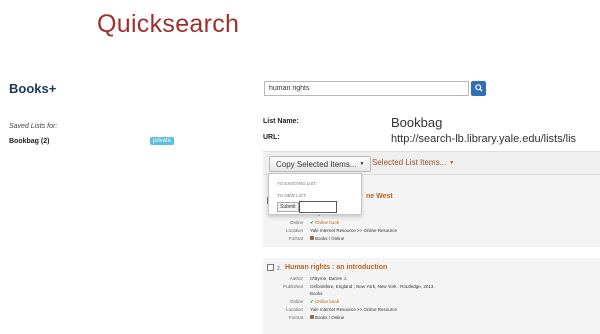 The width and height of the screenshot is (600, 334). I want to click on author-value: O'Byrne, Darren J., so click(328, 278).